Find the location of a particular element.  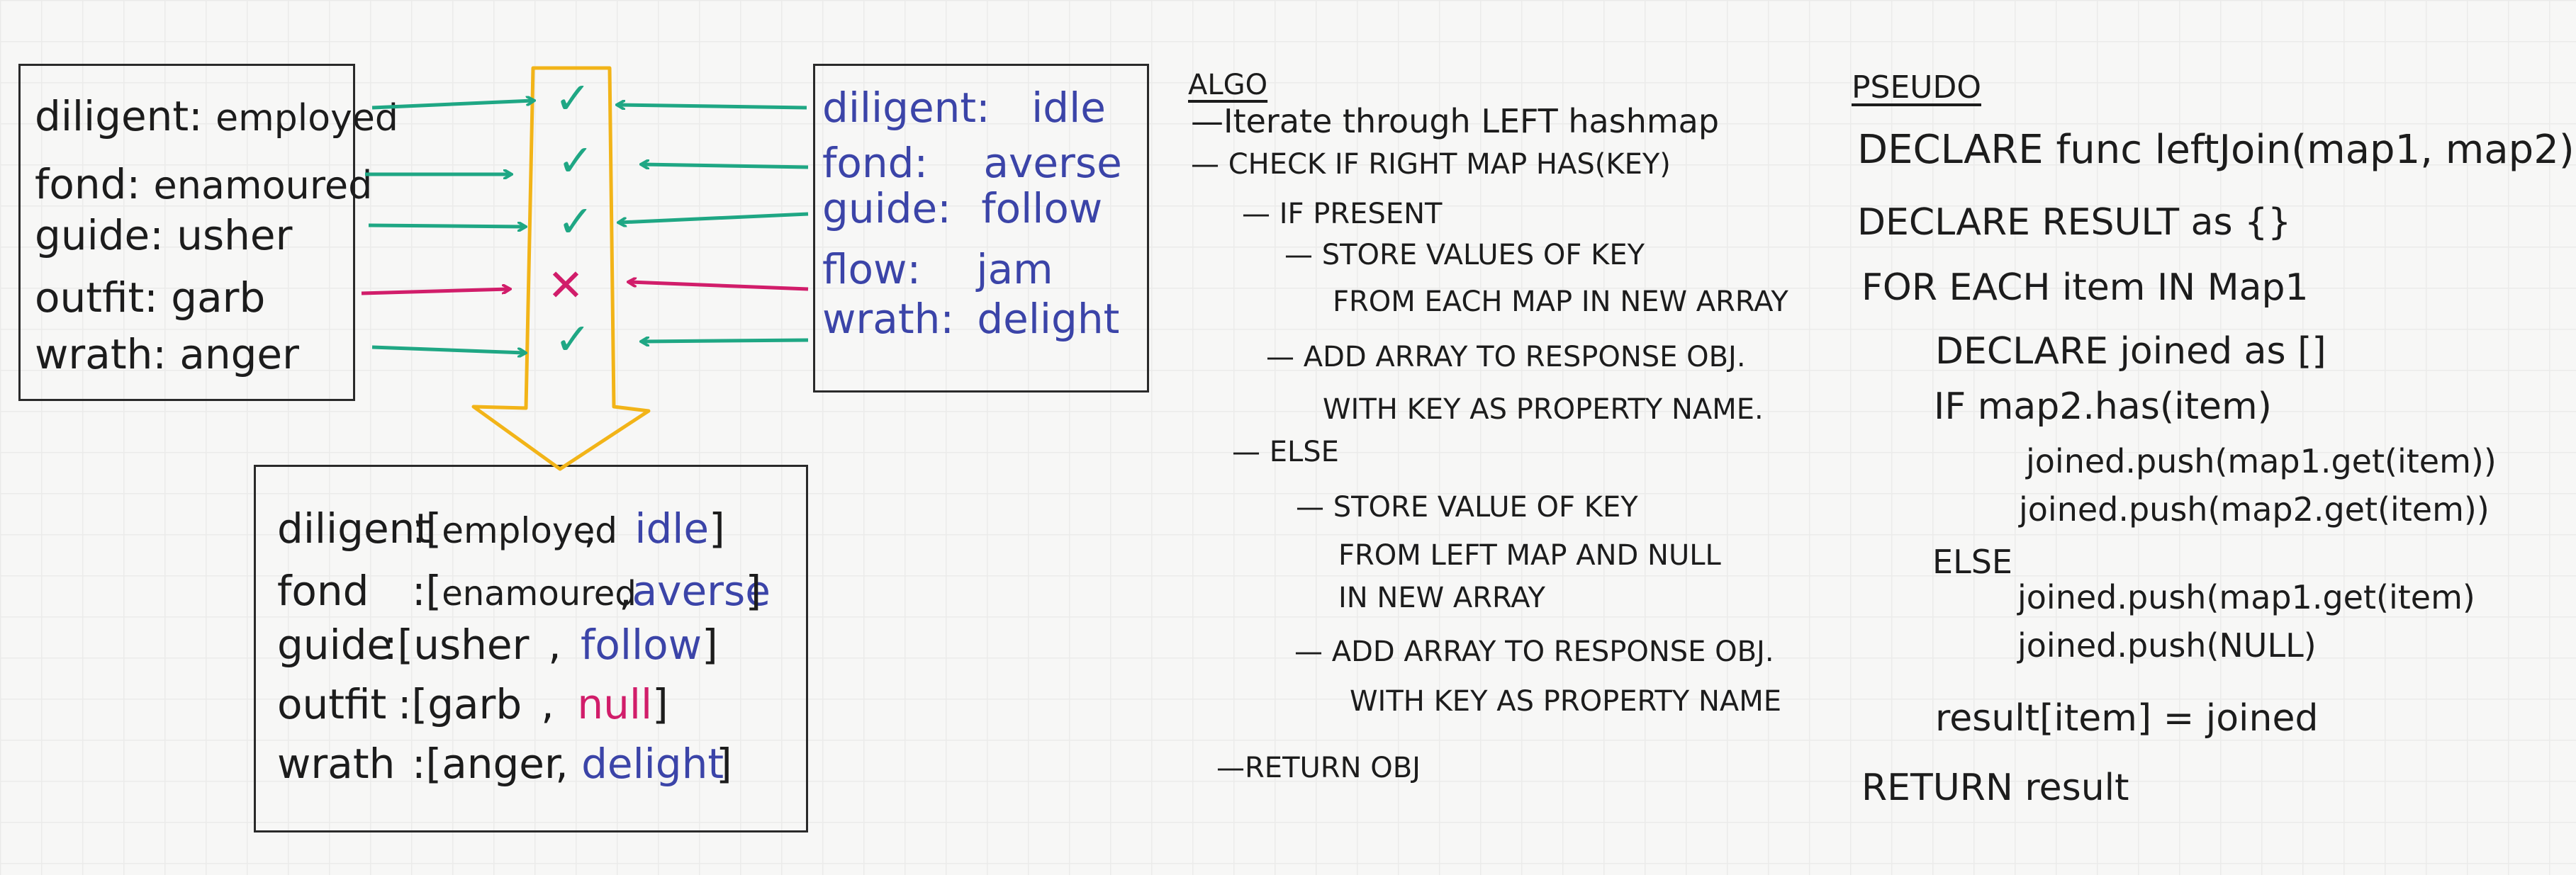

algo-line: —RETURN OBJ is located at coordinates (1318, 768).